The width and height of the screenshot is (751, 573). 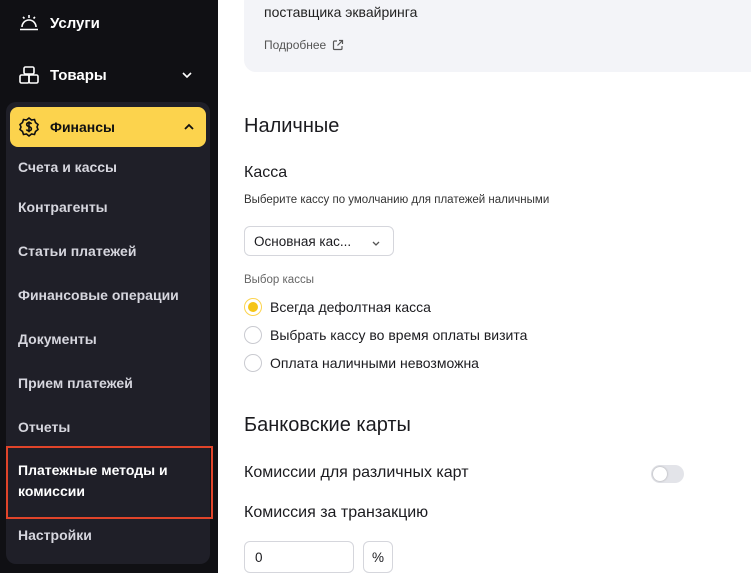 I want to click on transaction-fee-input: 0, so click(x=299, y=557).